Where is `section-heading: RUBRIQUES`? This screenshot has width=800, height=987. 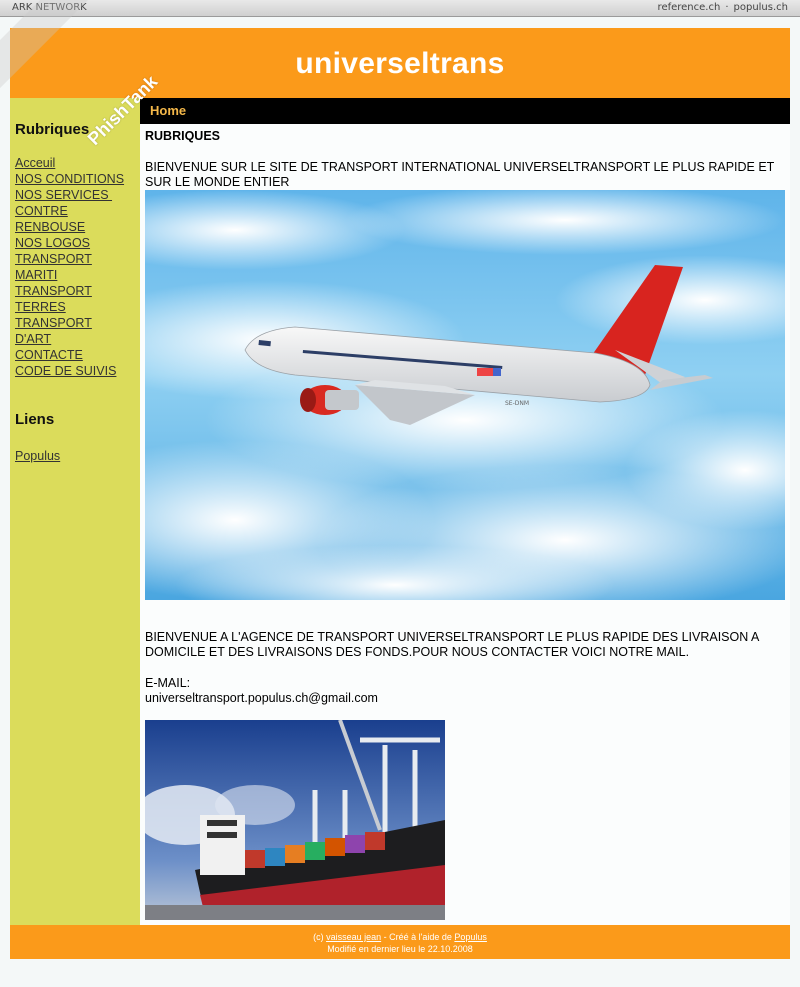 section-heading: RUBRIQUES is located at coordinates (183, 136).